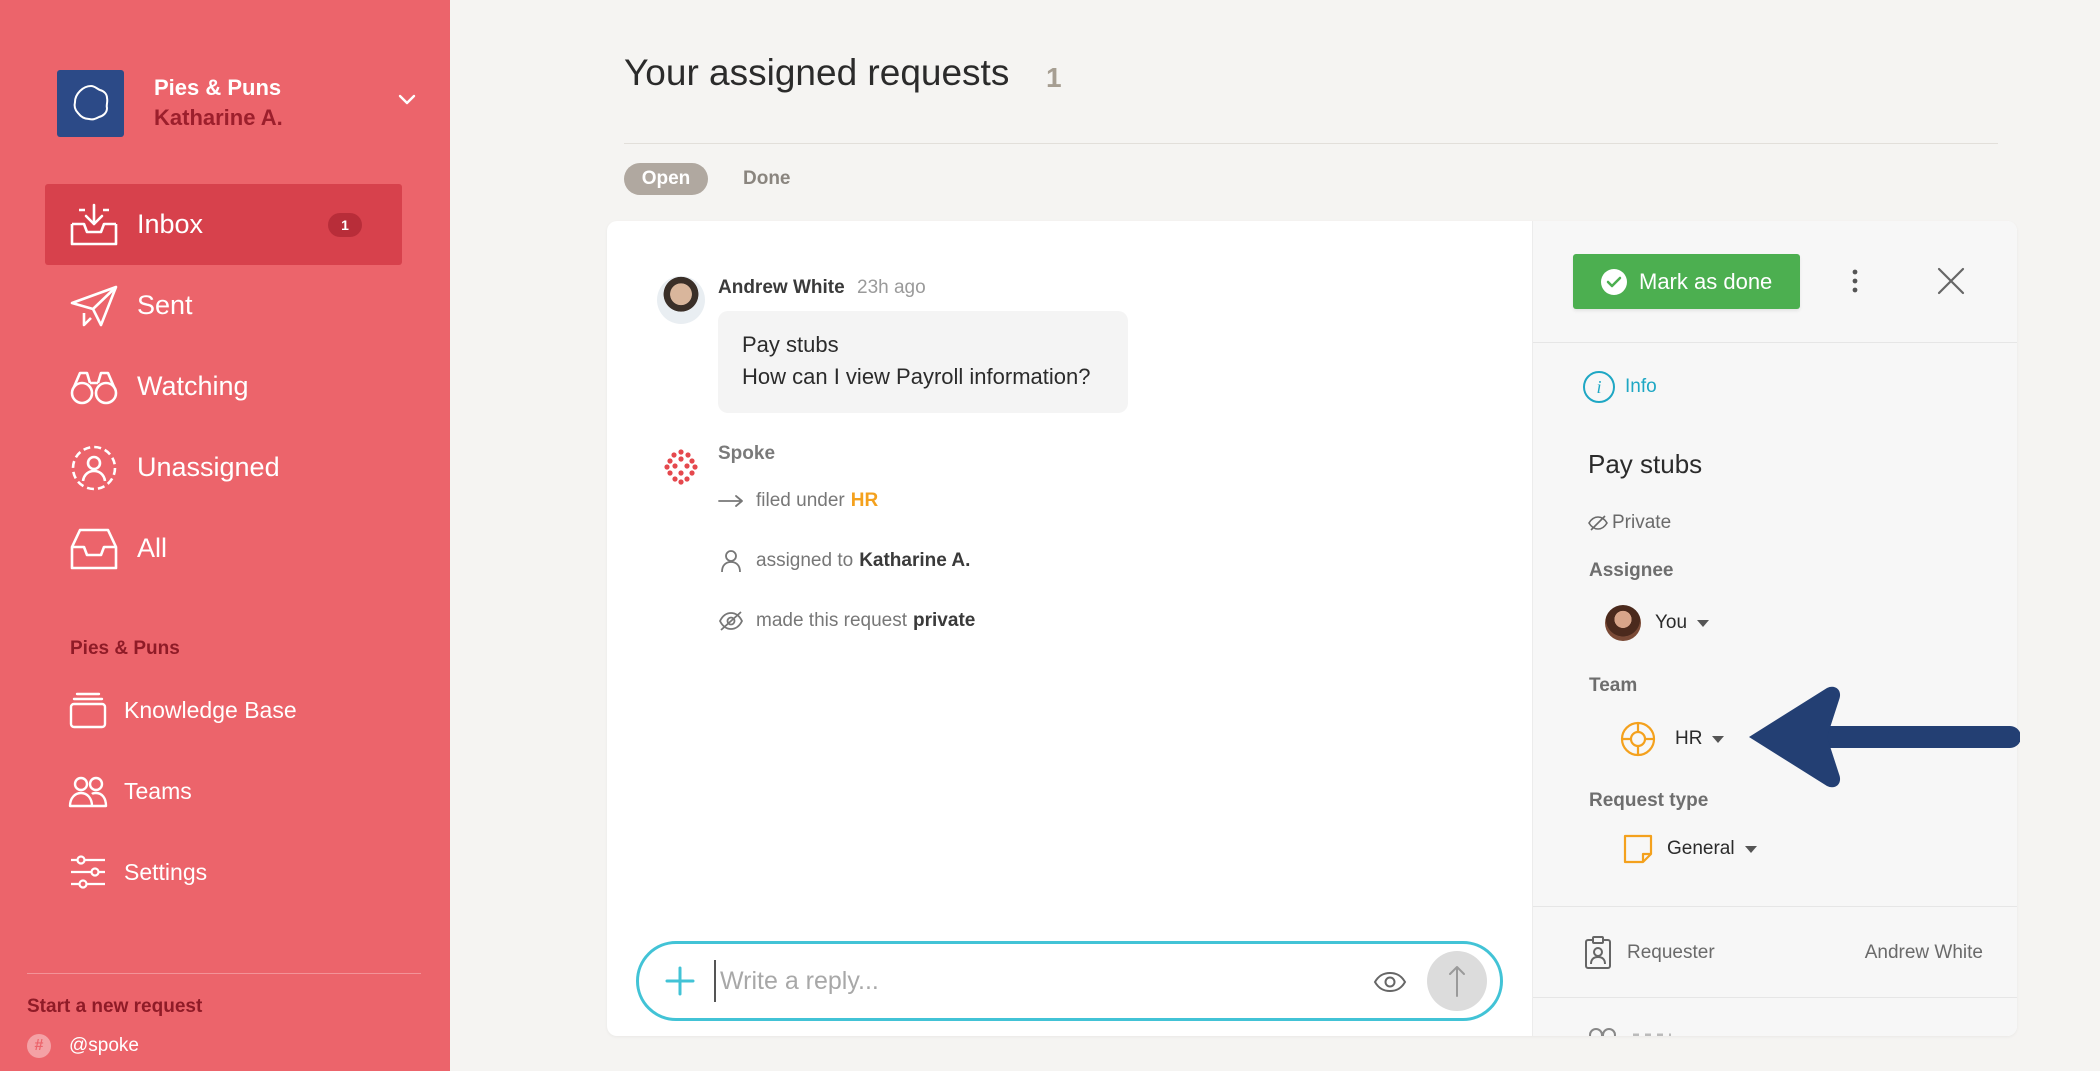 This screenshot has width=2100, height=1071. What do you see at coordinates (94, 468) in the screenshot?
I see `unassigned-user-icon` at bounding box center [94, 468].